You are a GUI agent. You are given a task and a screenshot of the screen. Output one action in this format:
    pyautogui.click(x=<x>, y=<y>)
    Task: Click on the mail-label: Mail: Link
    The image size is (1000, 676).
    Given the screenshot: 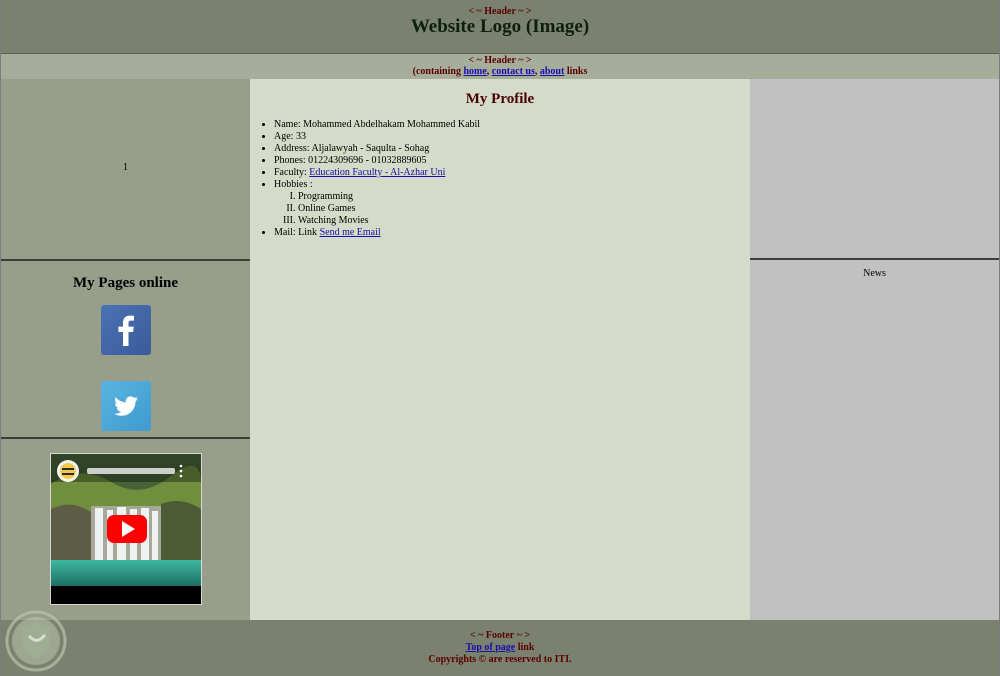 What is the action you would take?
    pyautogui.click(x=297, y=232)
    